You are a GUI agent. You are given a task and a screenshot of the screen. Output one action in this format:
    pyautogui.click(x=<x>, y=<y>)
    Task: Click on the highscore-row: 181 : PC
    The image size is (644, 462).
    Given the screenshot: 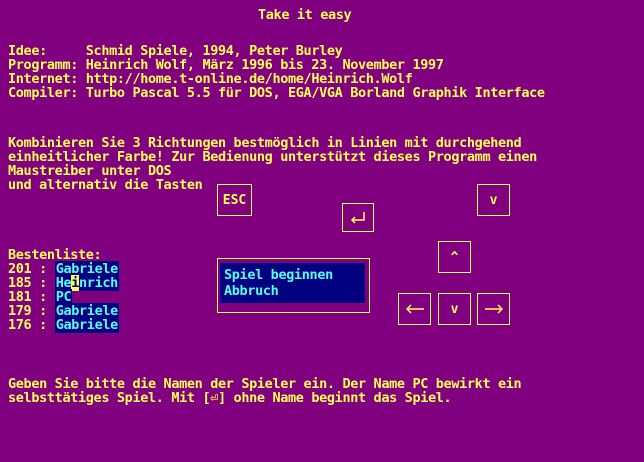 What is the action you would take?
    pyautogui.click(x=40, y=297)
    